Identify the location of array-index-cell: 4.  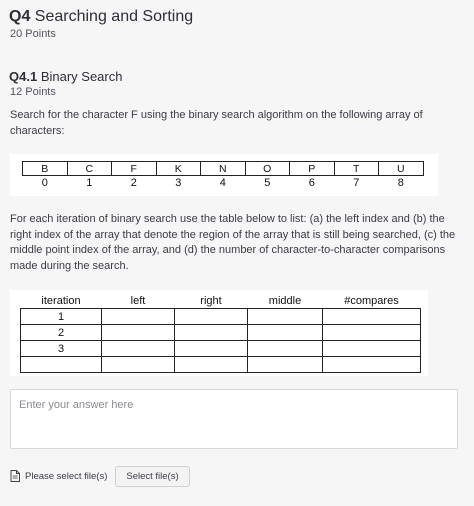
(222, 183).